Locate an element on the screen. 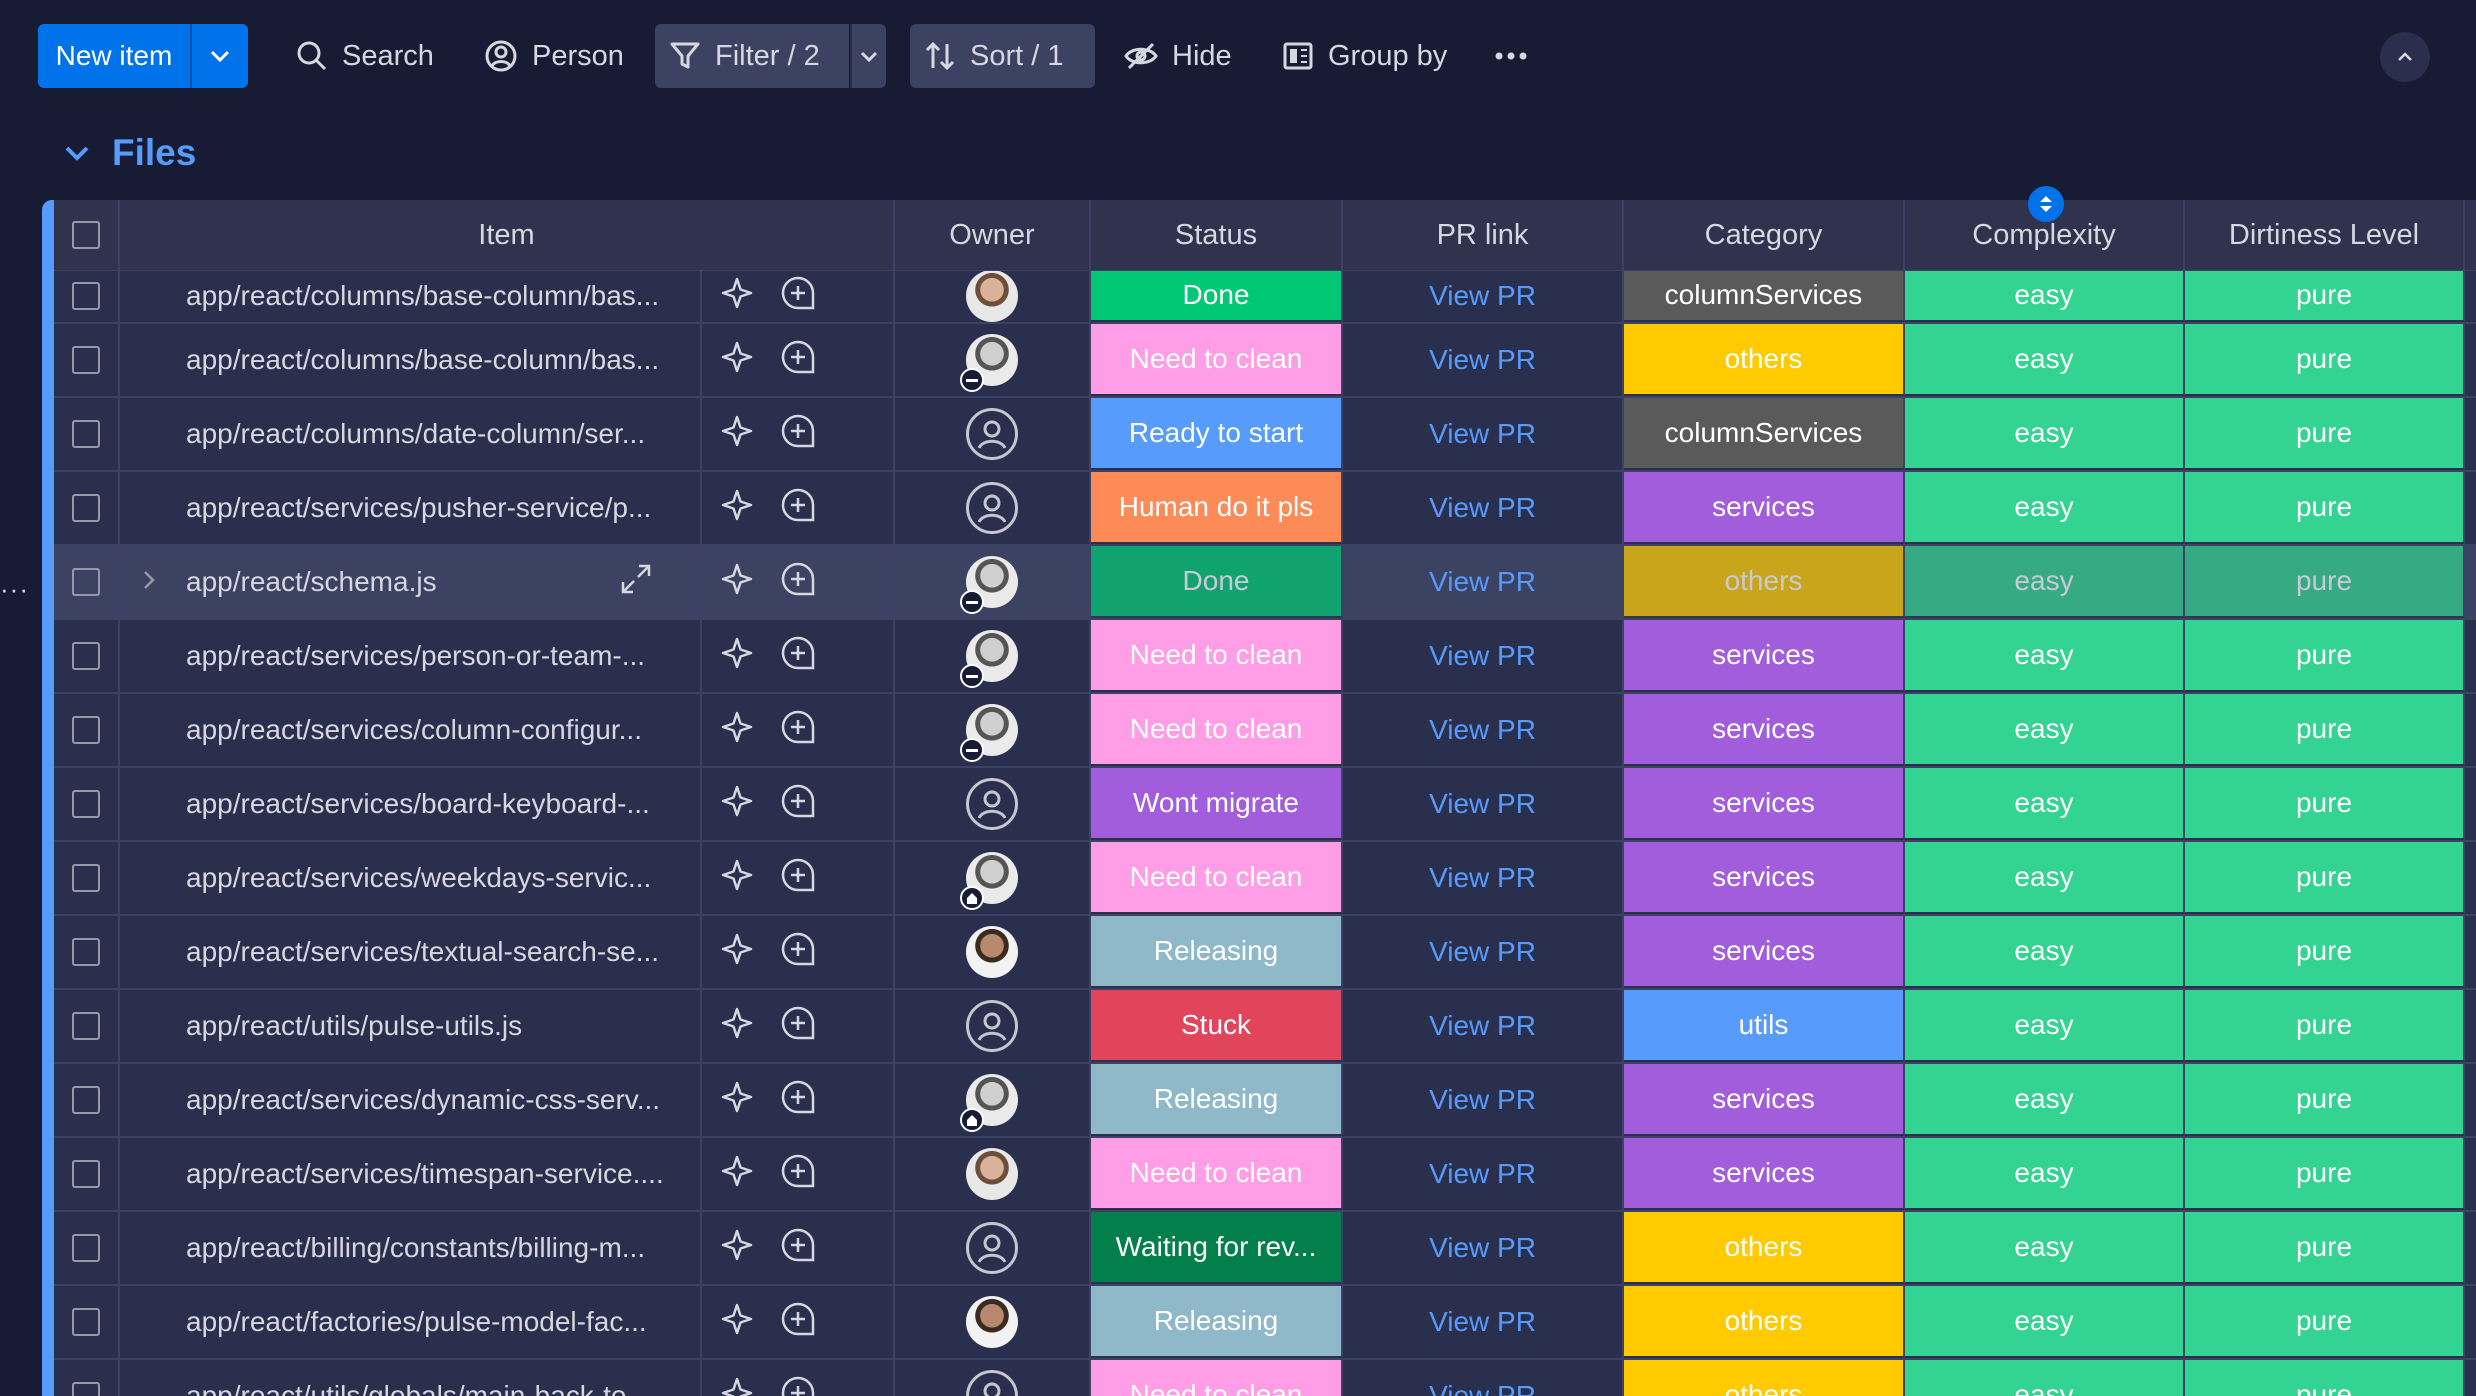  status-cell: Done is located at coordinates (1217, 296).